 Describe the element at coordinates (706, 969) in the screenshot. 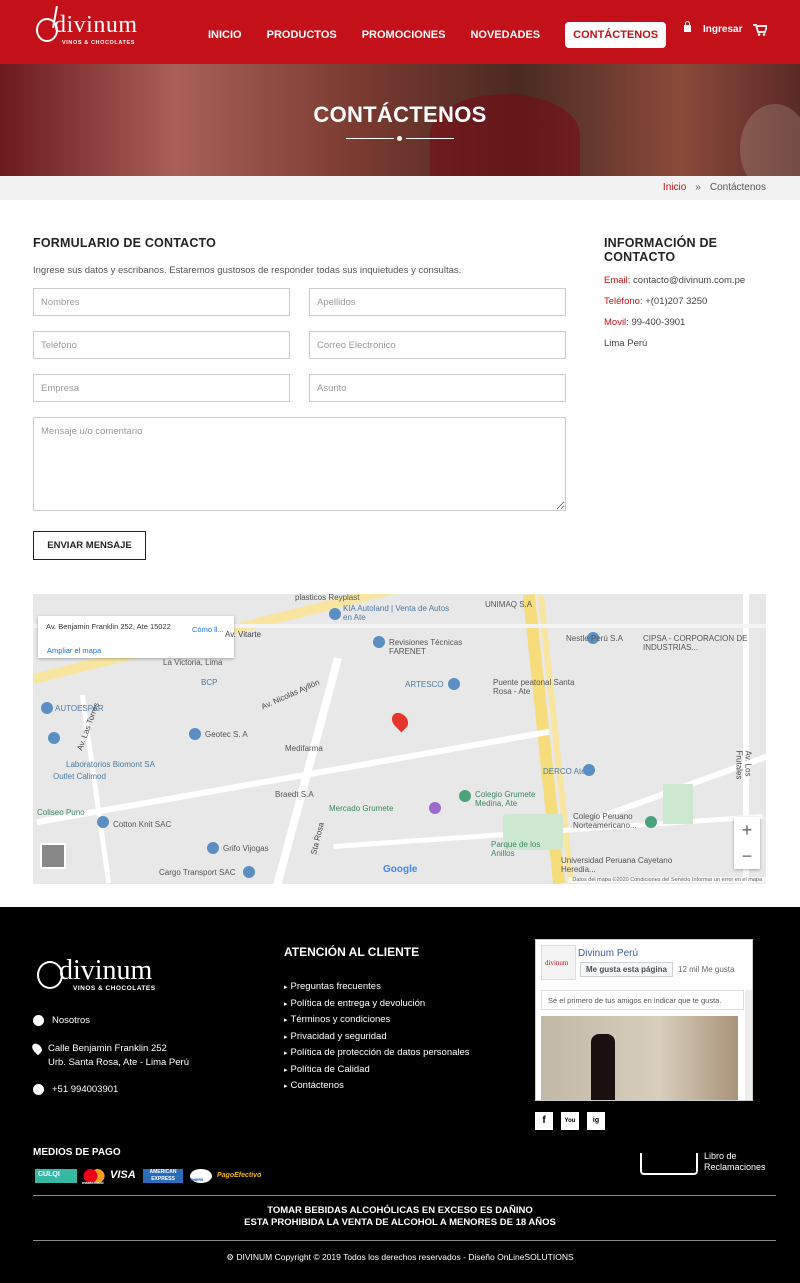

I see `fb-like-count: 12 mil Me gusta` at that location.